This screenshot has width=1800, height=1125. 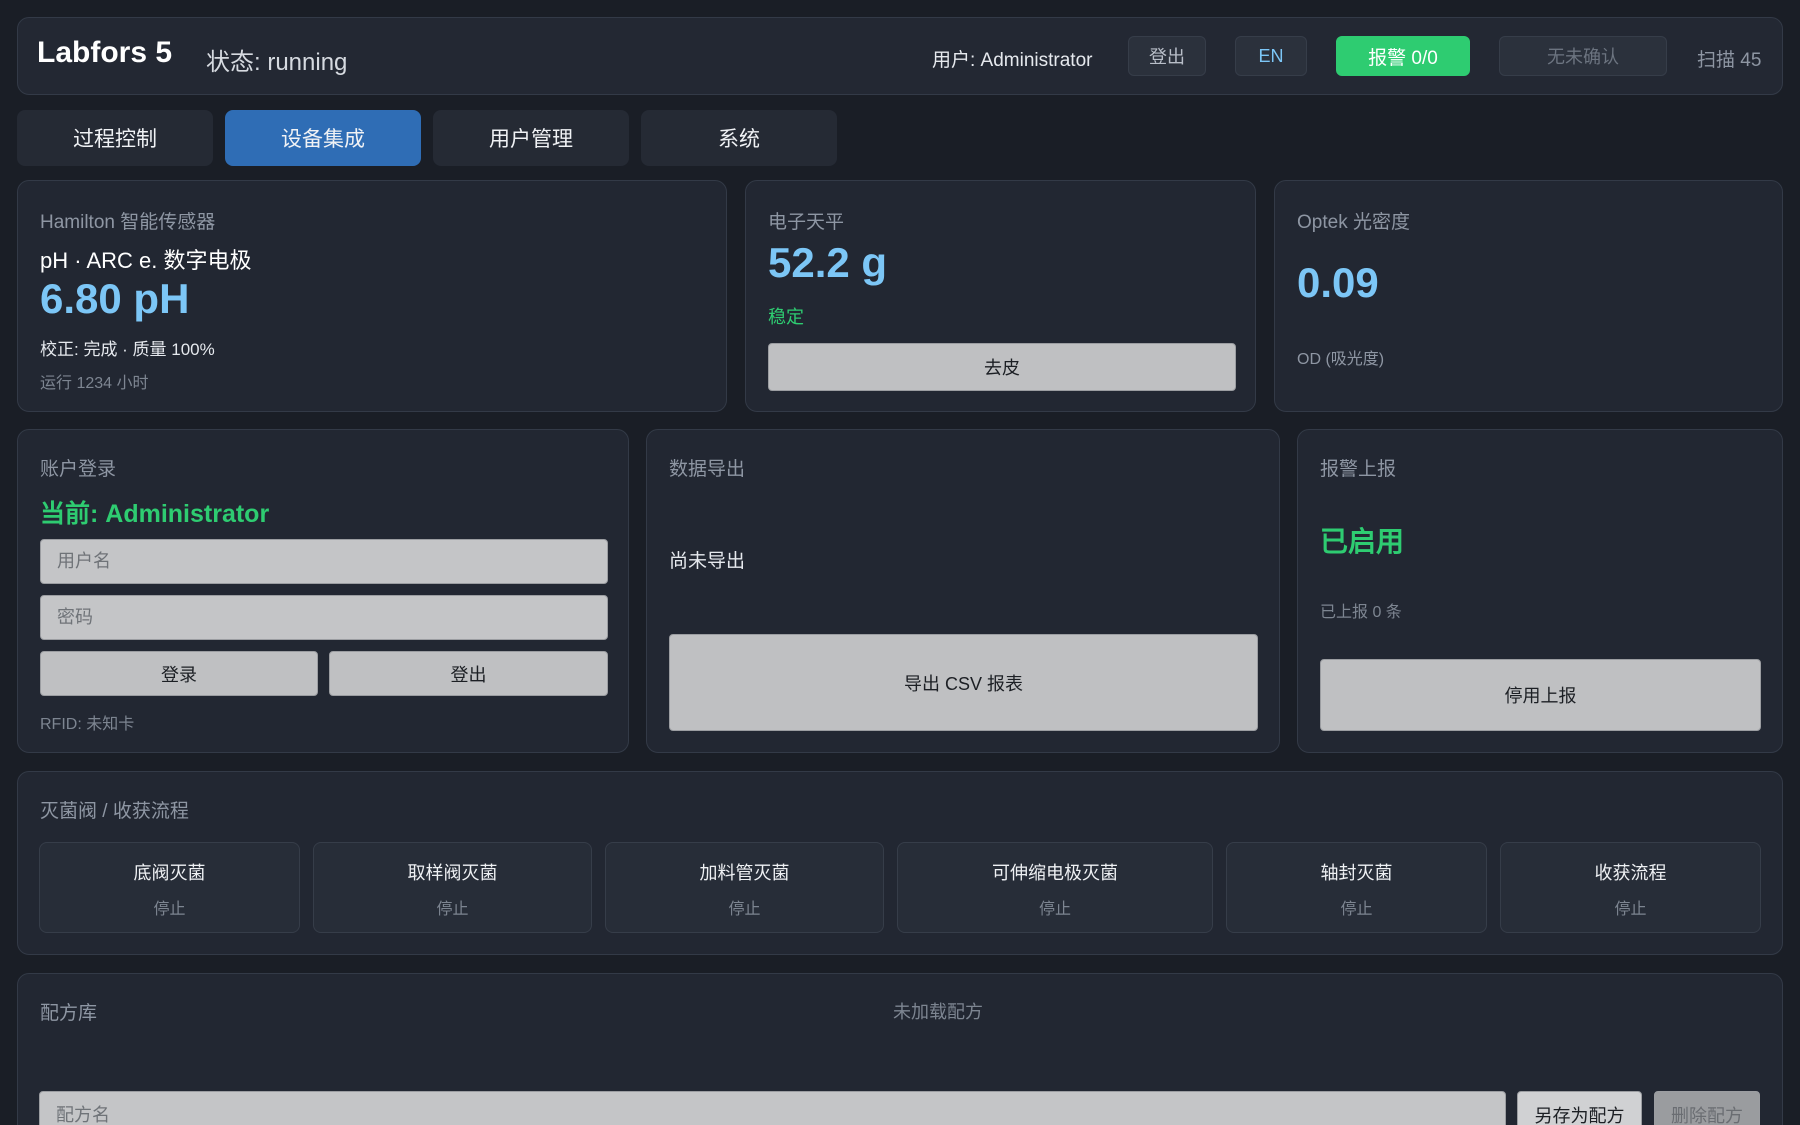 I want to click on account-login-panel: 账户登录 当前: Administrator 登录 登出 RFID: 未知卡, so click(x=323, y=591).